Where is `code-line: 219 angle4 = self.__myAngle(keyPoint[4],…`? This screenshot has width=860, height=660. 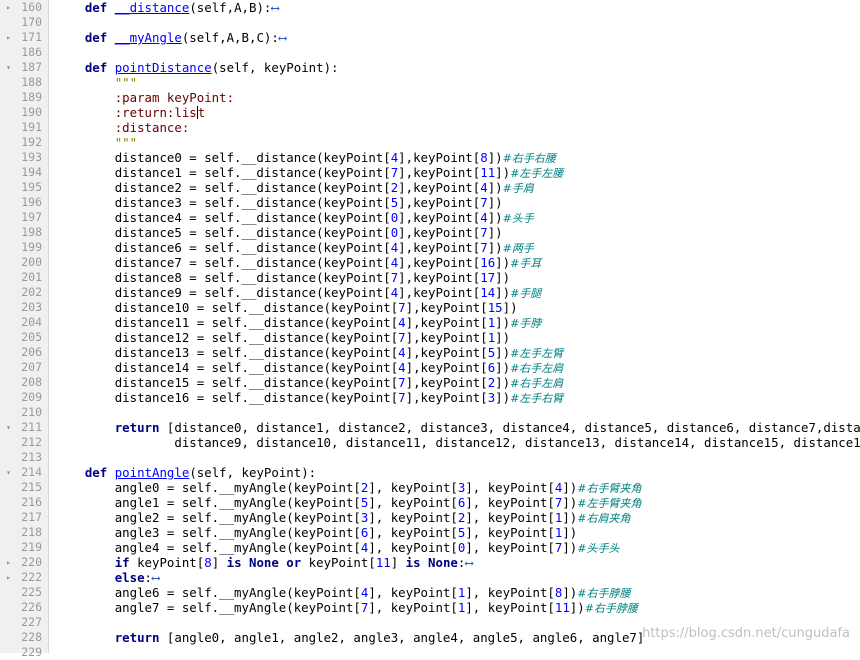
code-line: 219 angle4 = self.__myAngle(keyPoint[4],… is located at coordinates (430, 547).